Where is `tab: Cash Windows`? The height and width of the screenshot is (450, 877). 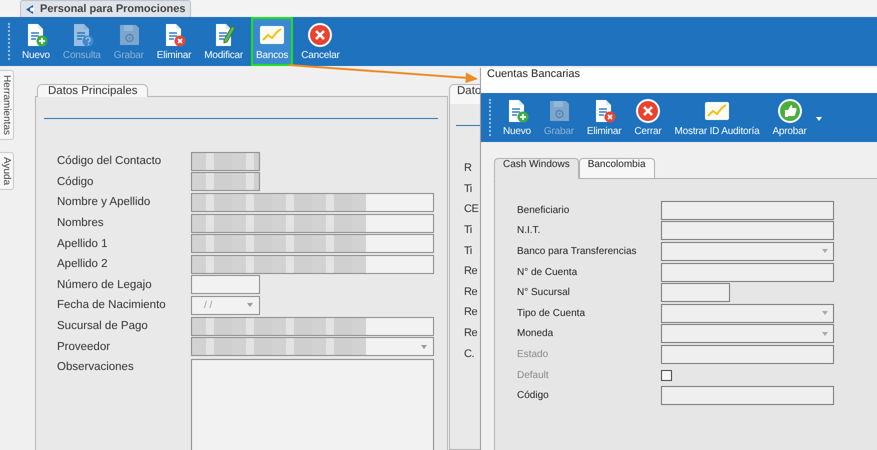 tab: Cash Windows is located at coordinates (536, 168).